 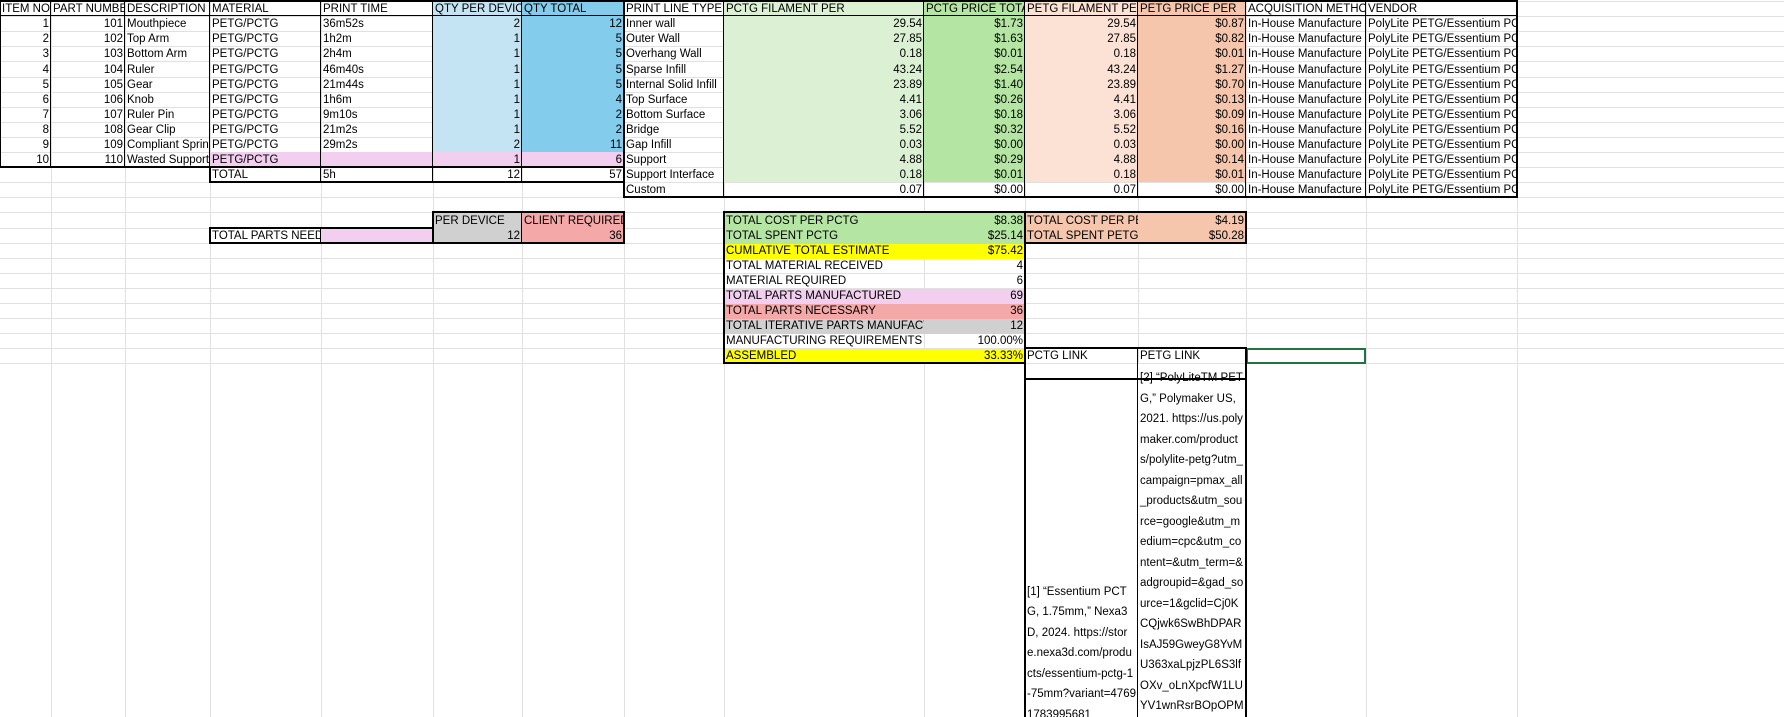 What do you see at coordinates (674, 54) in the screenshot?
I see `print-line-type: Overhang Wall` at bounding box center [674, 54].